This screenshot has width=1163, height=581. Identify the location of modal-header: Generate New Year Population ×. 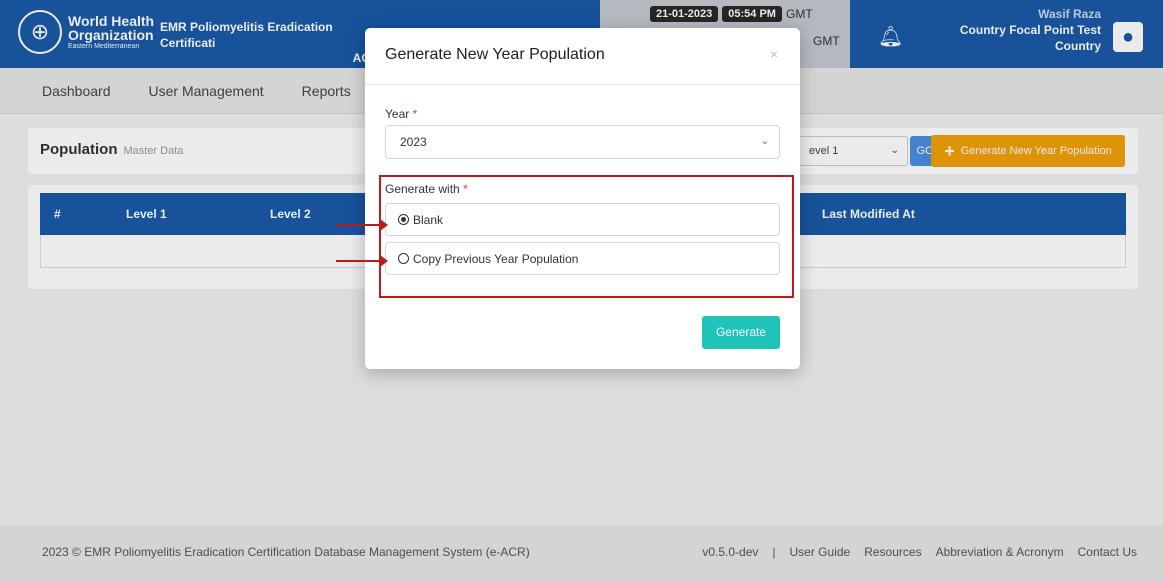
(582, 56).